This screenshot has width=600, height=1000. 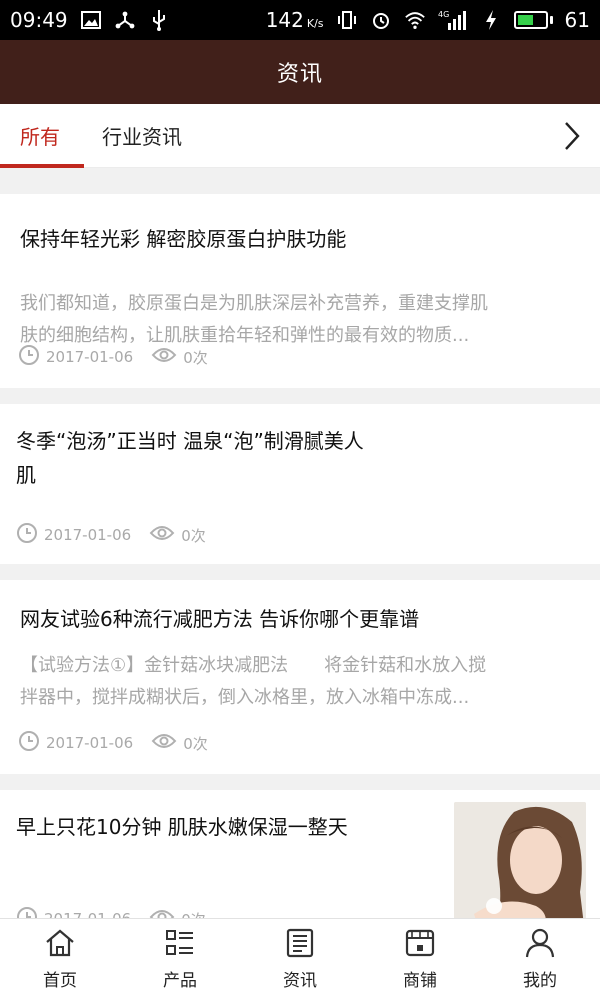 What do you see at coordinates (520, 860) in the screenshot?
I see `article-thumbnail` at bounding box center [520, 860].